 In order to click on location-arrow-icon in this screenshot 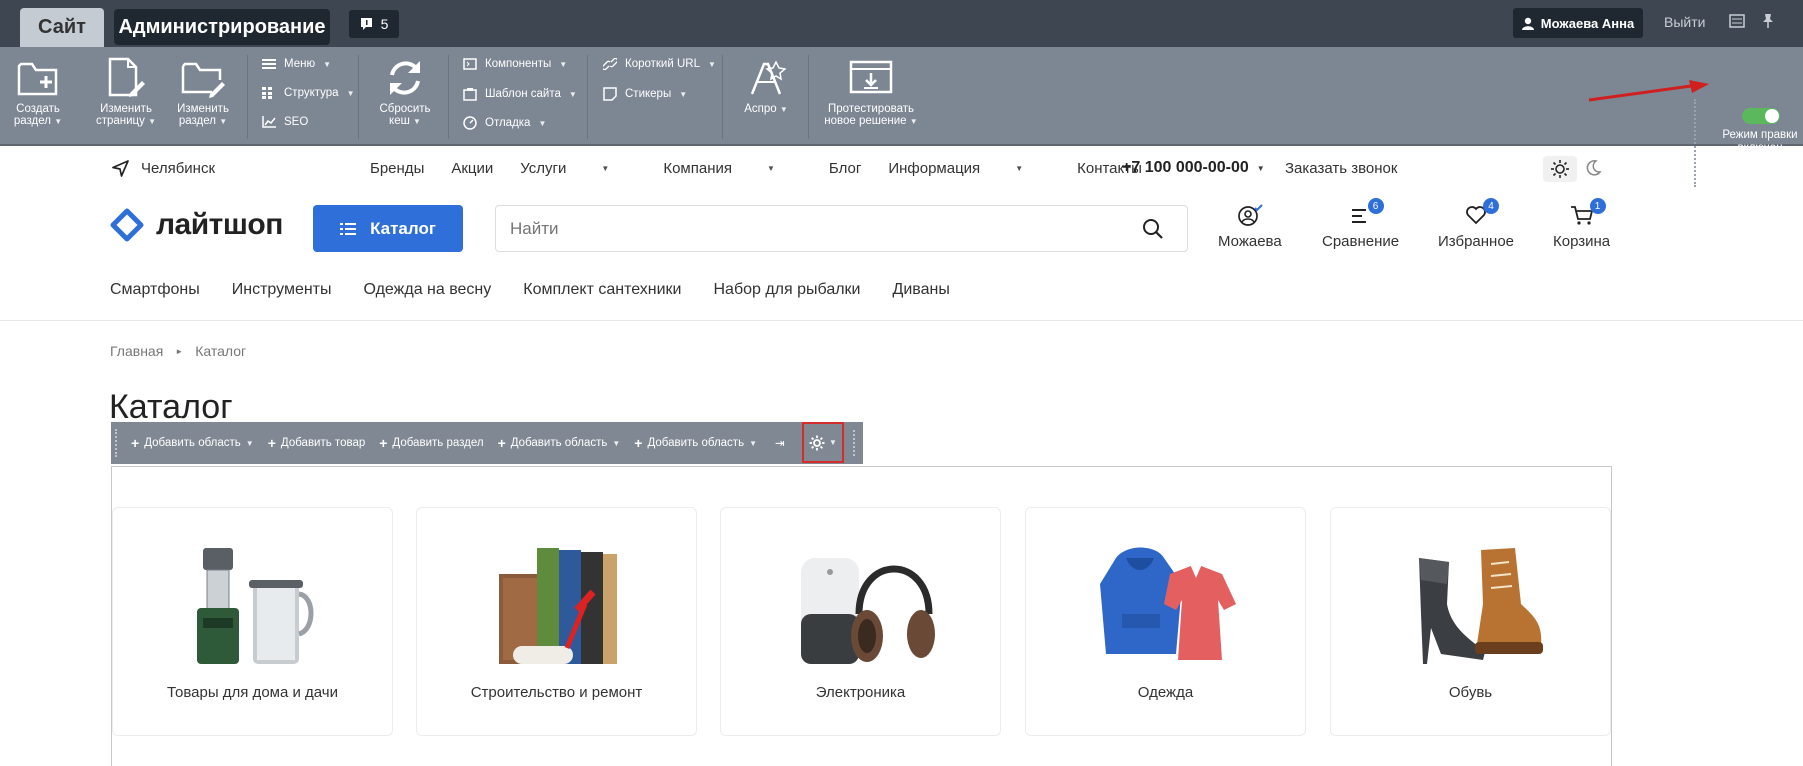, I will do `click(120, 168)`.